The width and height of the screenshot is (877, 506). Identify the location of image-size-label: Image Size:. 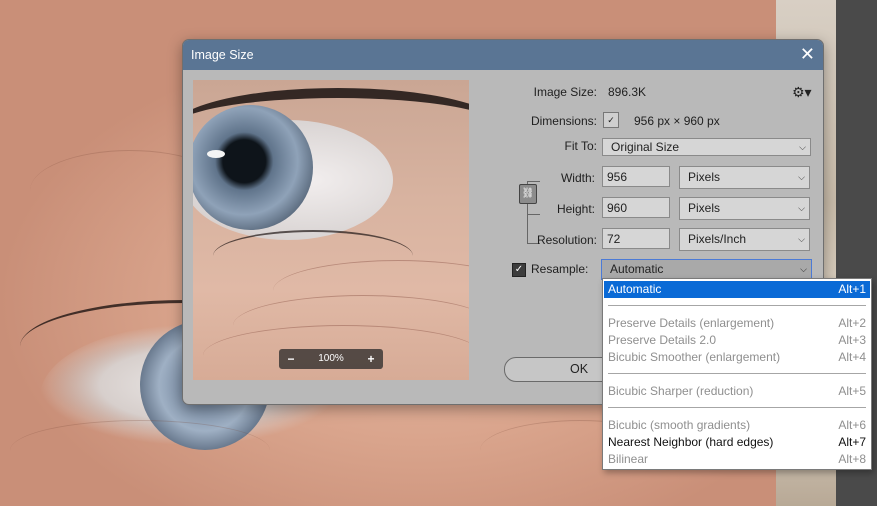
(565, 92).